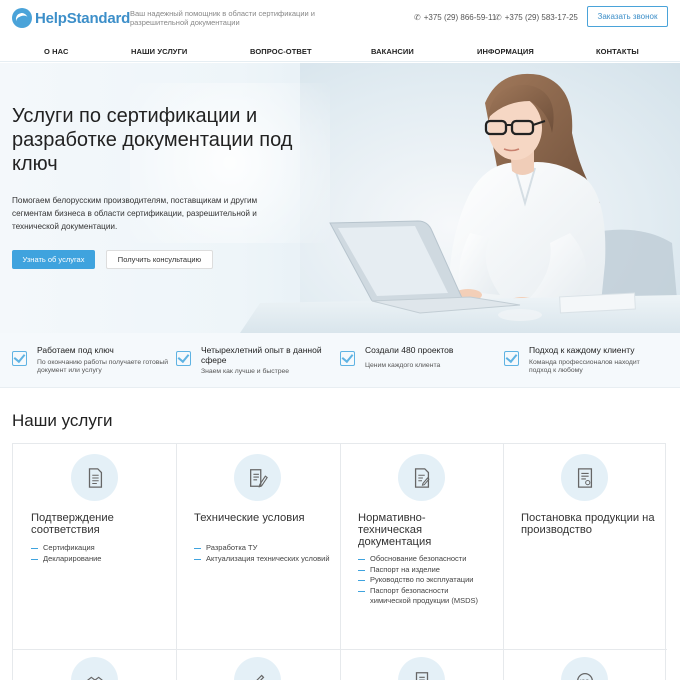  What do you see at coordinates (392, 51) in the screenshot?
I see `nav-item-vacancies: ВАКАНСИИ` at bounding box center [392, 51].